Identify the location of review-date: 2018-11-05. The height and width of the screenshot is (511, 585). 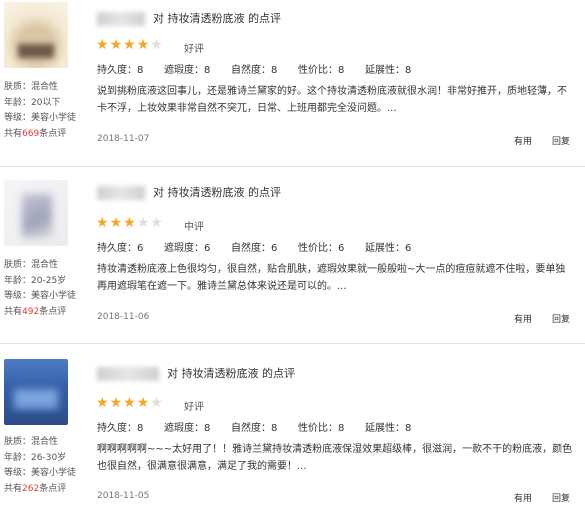
(123, 496).